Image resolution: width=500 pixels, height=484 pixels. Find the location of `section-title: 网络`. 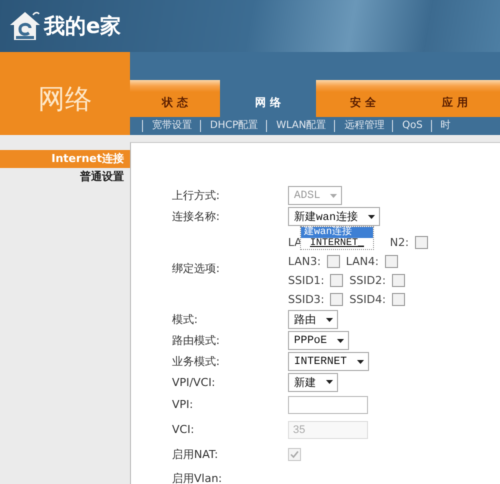

section-title: 网络 is located at coordinates (65, 93).